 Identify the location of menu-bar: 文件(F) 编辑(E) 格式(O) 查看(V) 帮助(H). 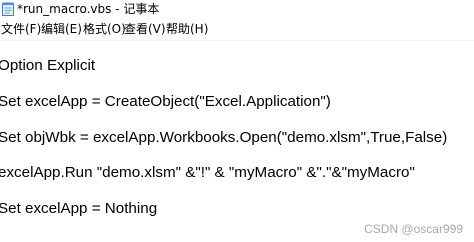
(237, 30).